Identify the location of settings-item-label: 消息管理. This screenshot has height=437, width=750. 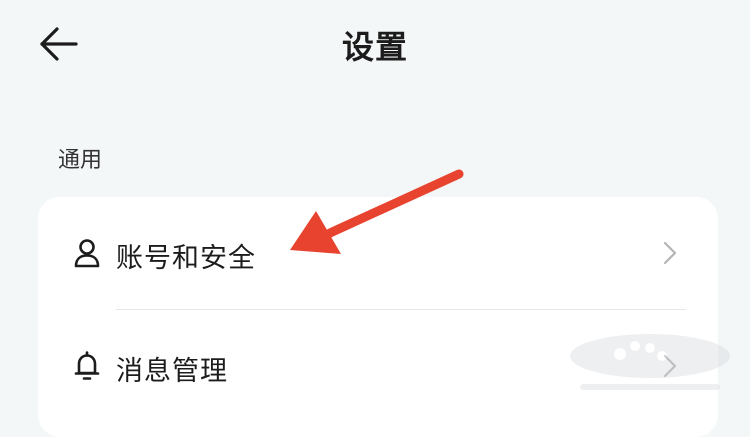
(172, 371).